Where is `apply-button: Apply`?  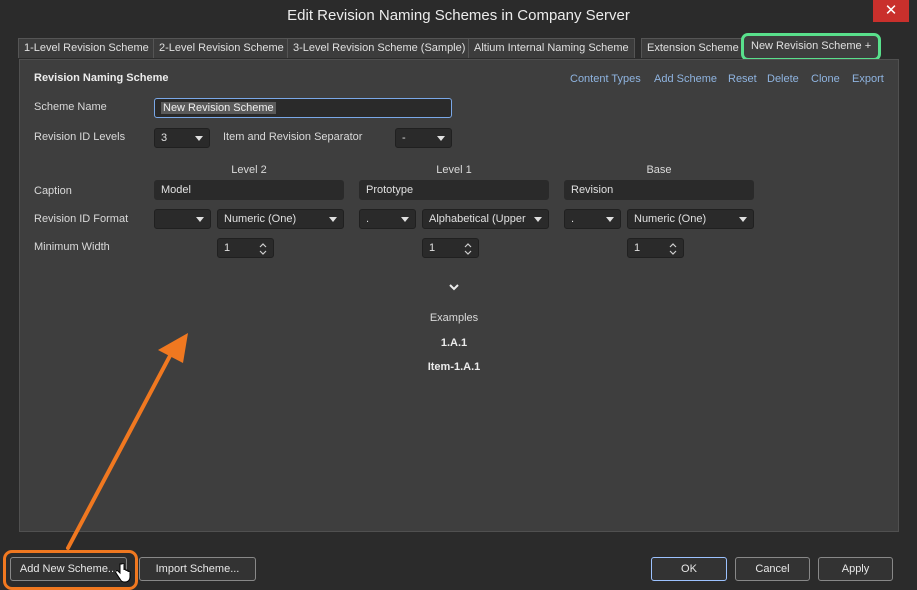 apply-button: Apply is located at coordinates (855, 569).